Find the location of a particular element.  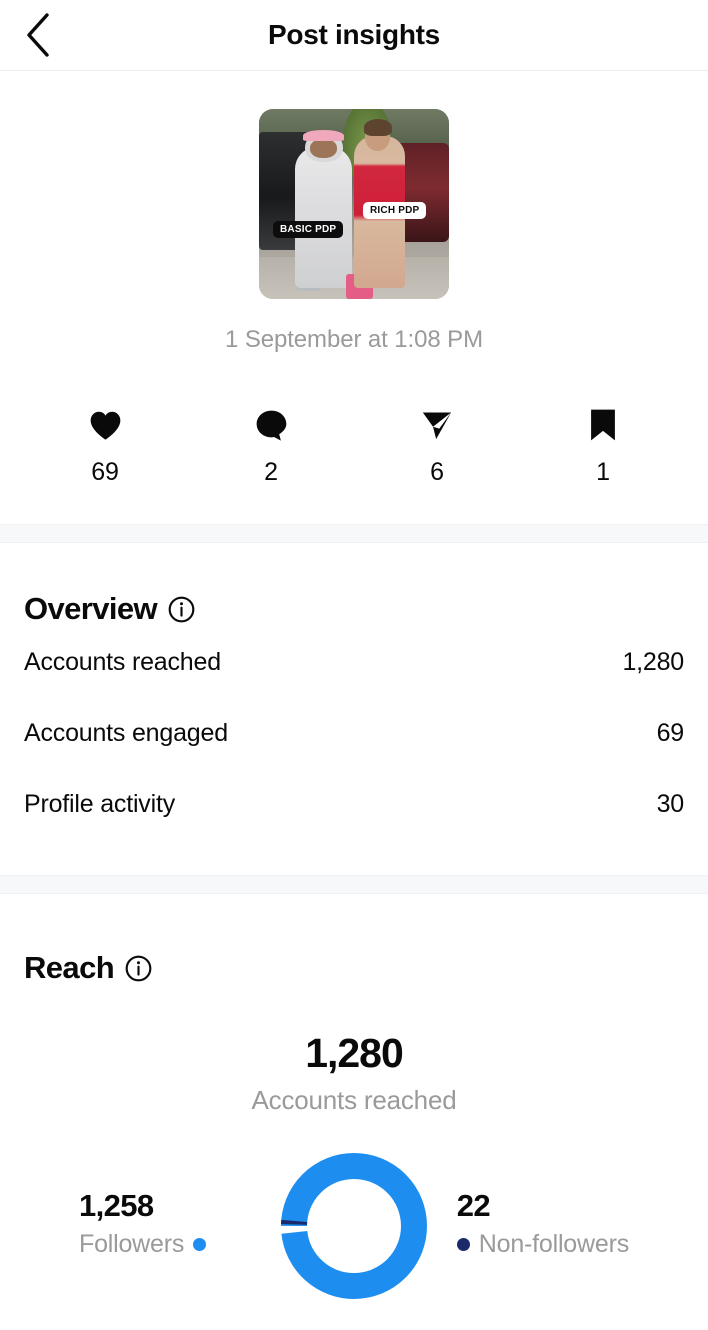

thumbnail-person-right-hair is located at coordinates (377, 127).